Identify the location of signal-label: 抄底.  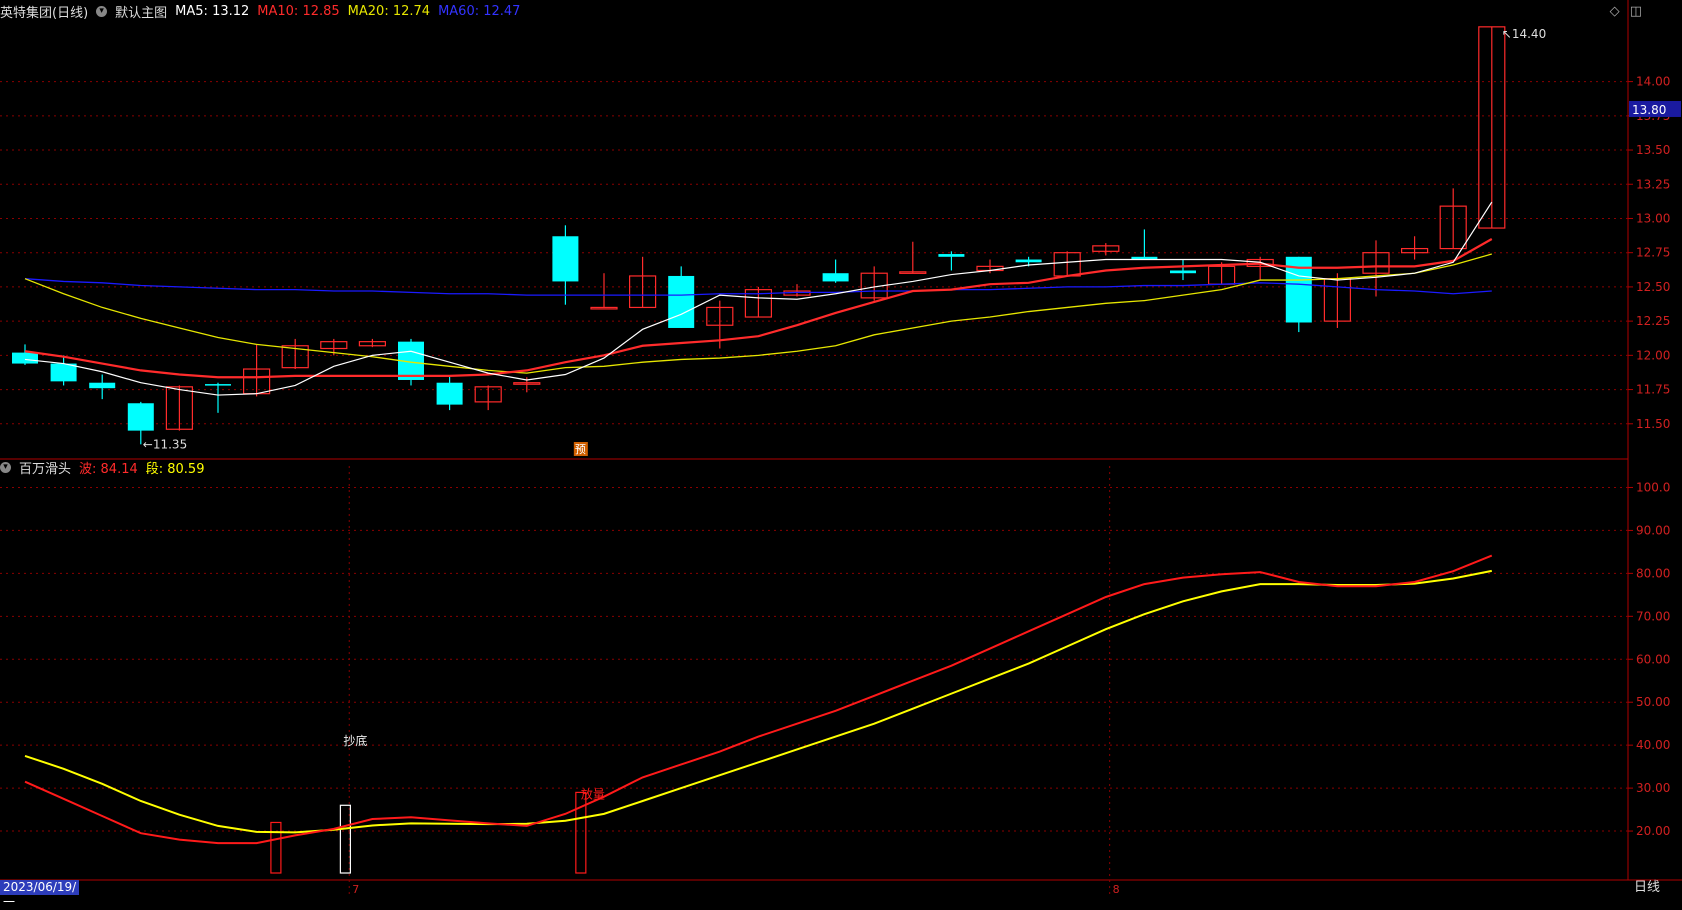
(355, 740).